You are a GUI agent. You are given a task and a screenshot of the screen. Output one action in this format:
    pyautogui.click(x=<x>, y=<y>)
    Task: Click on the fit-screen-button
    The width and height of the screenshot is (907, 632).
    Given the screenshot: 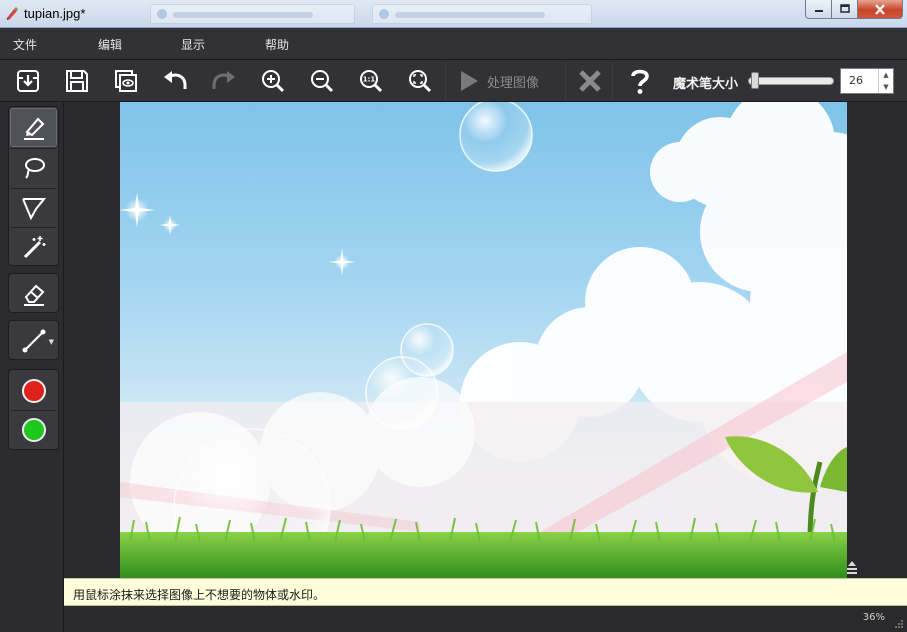 What is the action you would take?
    pyautogui.click(x=420, y=81)
    